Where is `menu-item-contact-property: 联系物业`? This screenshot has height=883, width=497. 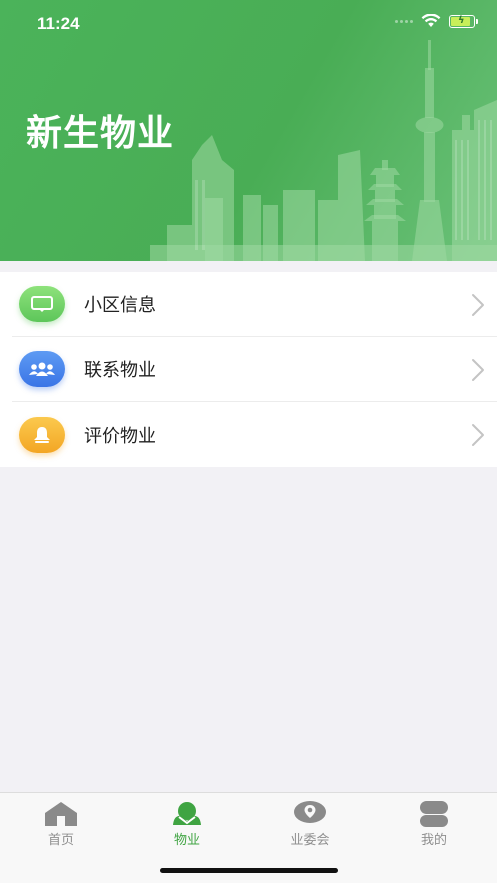 menu-item-contact-property: 联系物业 is located at coordinates (254, 369).